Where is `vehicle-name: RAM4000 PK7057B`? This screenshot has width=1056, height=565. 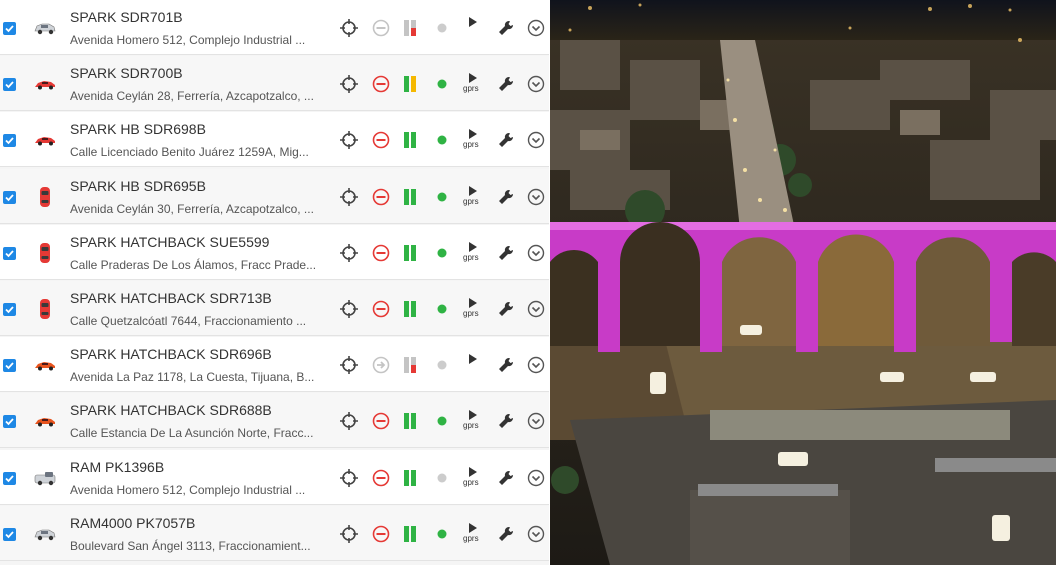 vehicle-name: RAM4000 PK7057B is located at coordinates (132, 523).